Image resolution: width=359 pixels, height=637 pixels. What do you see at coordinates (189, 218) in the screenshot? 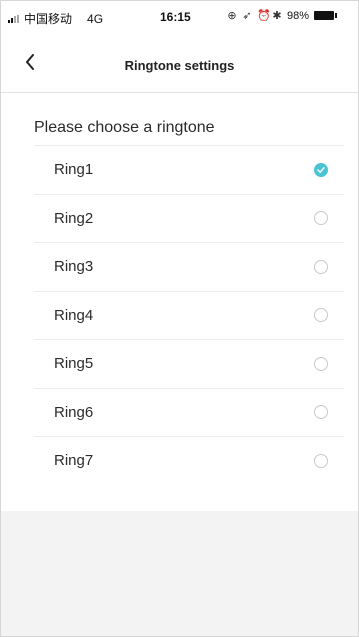
I see `ringtone-option-2: Ring2` at bounding box center [189, 218].